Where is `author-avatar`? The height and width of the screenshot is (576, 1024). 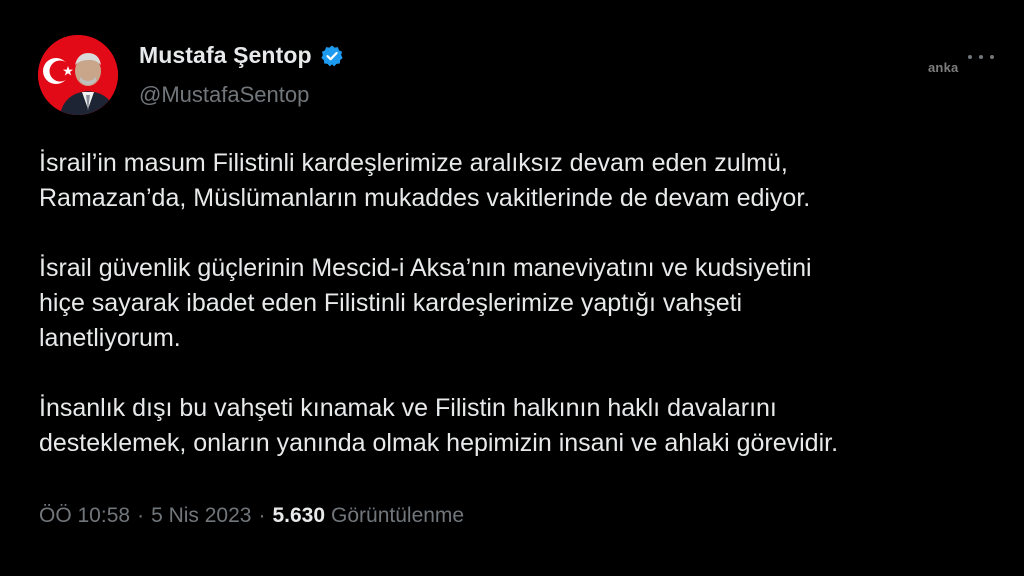
author-avatar is located at coordinates (78, 75).